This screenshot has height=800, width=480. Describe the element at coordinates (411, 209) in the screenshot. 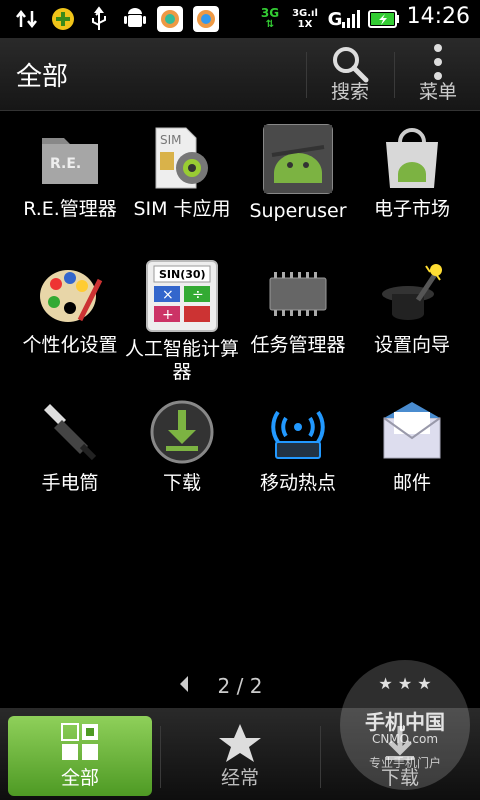

I see `app-label: 电子市场` at that location.